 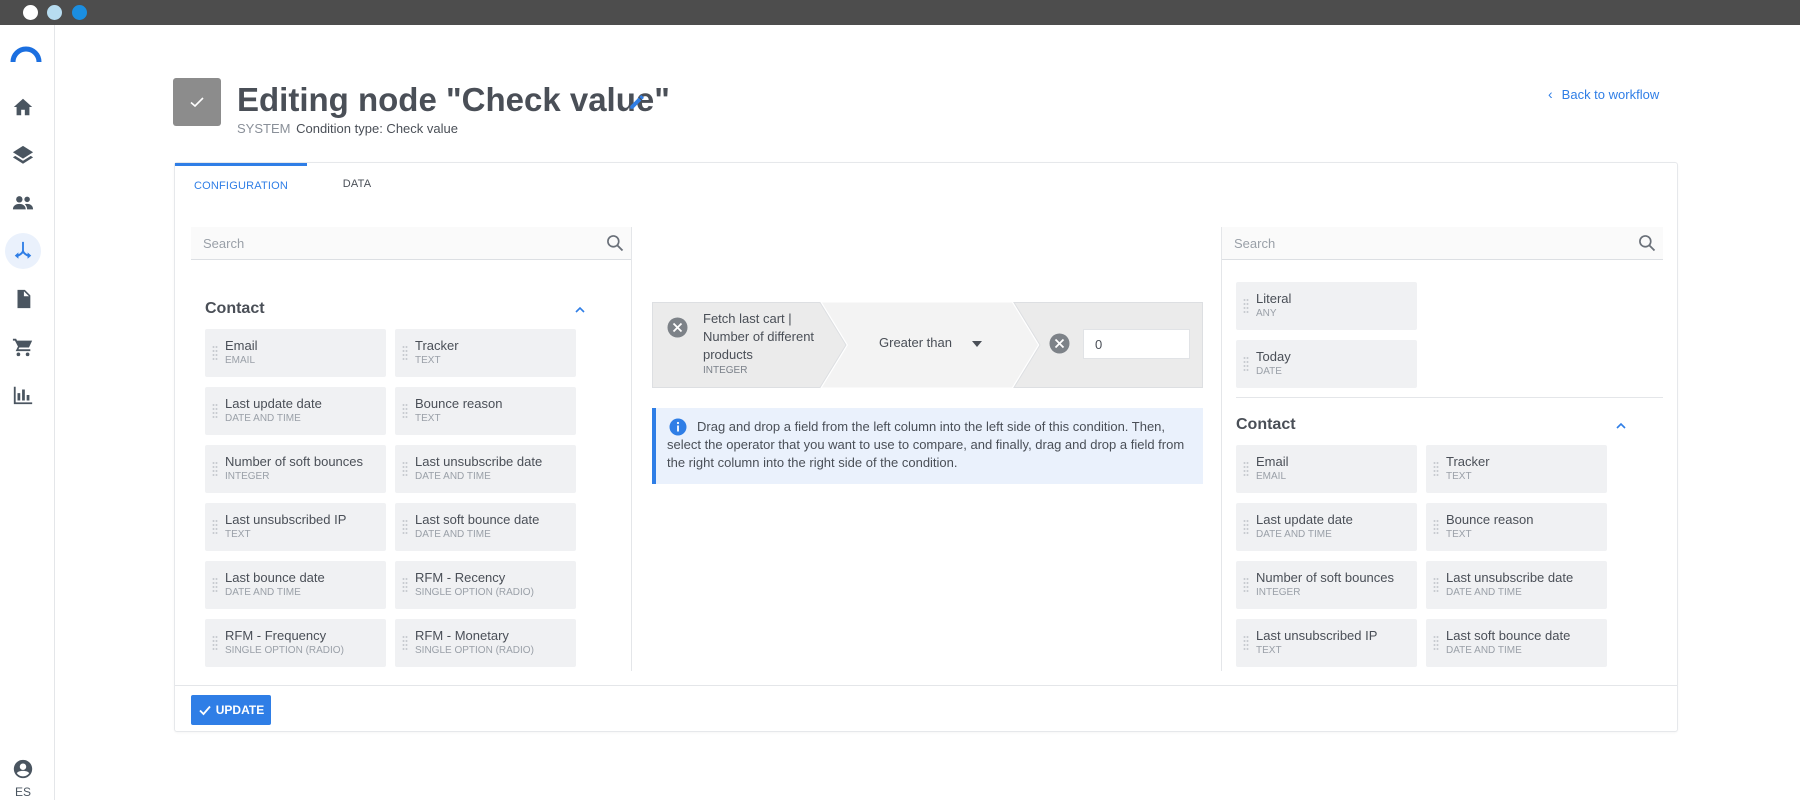 What do you see at coordinates (926, 685) in the screenshot?
I see `card-footer-divider` at bounding box center [926, 685].